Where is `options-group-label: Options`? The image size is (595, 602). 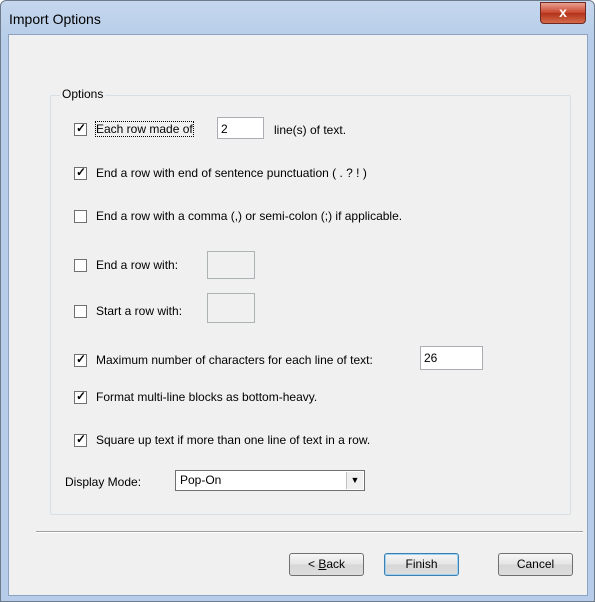 options-group-label: Options is located at coordinates (83, 94).